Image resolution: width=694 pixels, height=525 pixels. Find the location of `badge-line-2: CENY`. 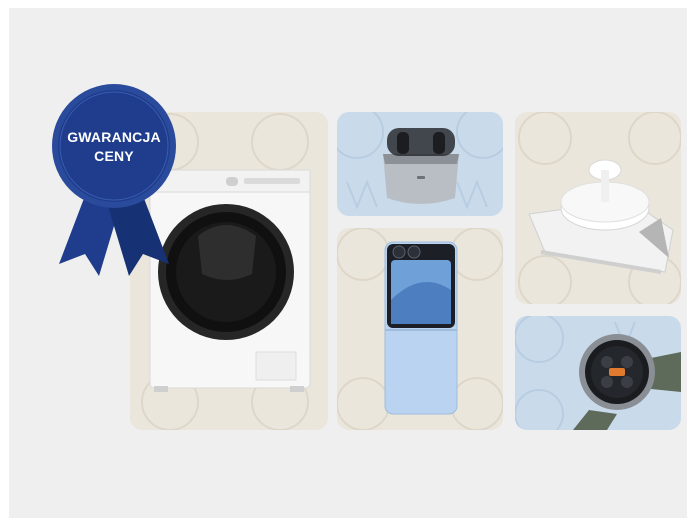

badge-line-2: CENY is located at coordinates (114, 156).